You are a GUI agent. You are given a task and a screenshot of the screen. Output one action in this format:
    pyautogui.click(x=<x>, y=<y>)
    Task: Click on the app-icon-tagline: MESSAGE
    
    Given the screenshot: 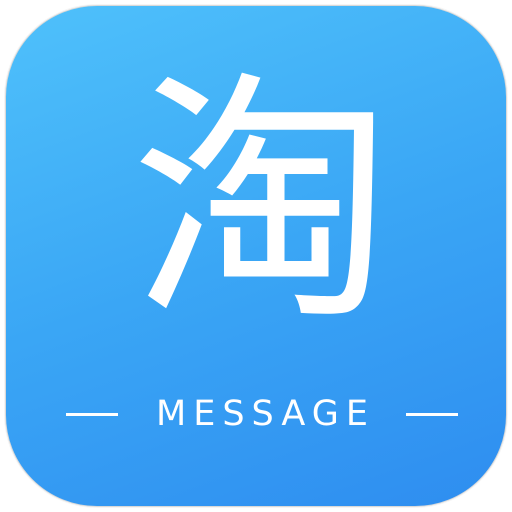 What is the action you would take?
    pyautogui.click(x=262, y=414)
    